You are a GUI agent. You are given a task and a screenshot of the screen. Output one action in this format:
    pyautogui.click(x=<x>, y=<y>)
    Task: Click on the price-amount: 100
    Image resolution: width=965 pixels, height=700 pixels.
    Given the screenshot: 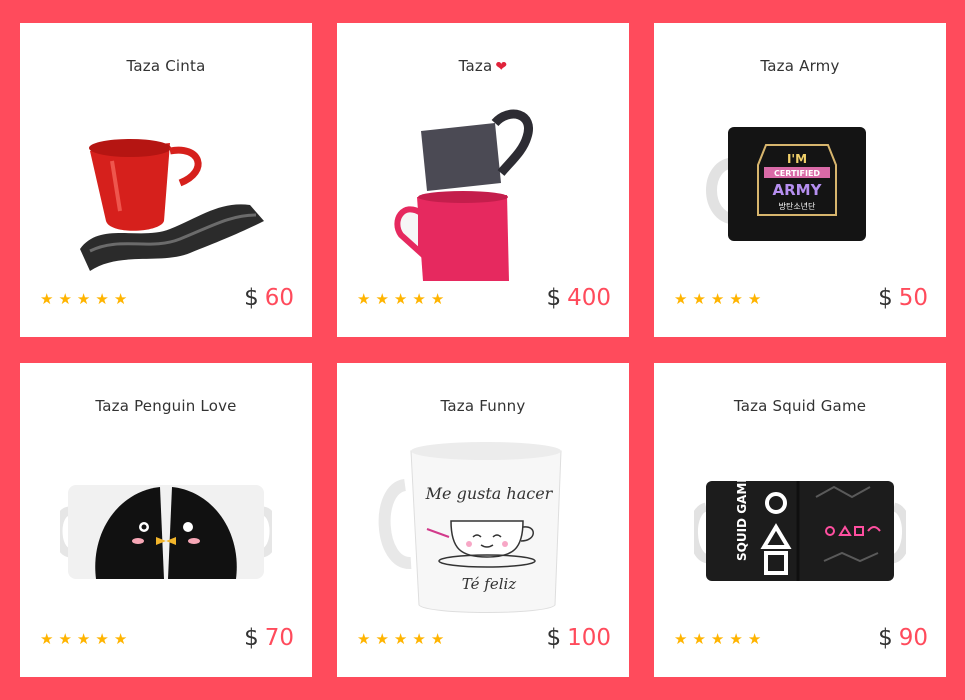 What is the action you would take?
    pyautogui.click(x=589, y=638)
    